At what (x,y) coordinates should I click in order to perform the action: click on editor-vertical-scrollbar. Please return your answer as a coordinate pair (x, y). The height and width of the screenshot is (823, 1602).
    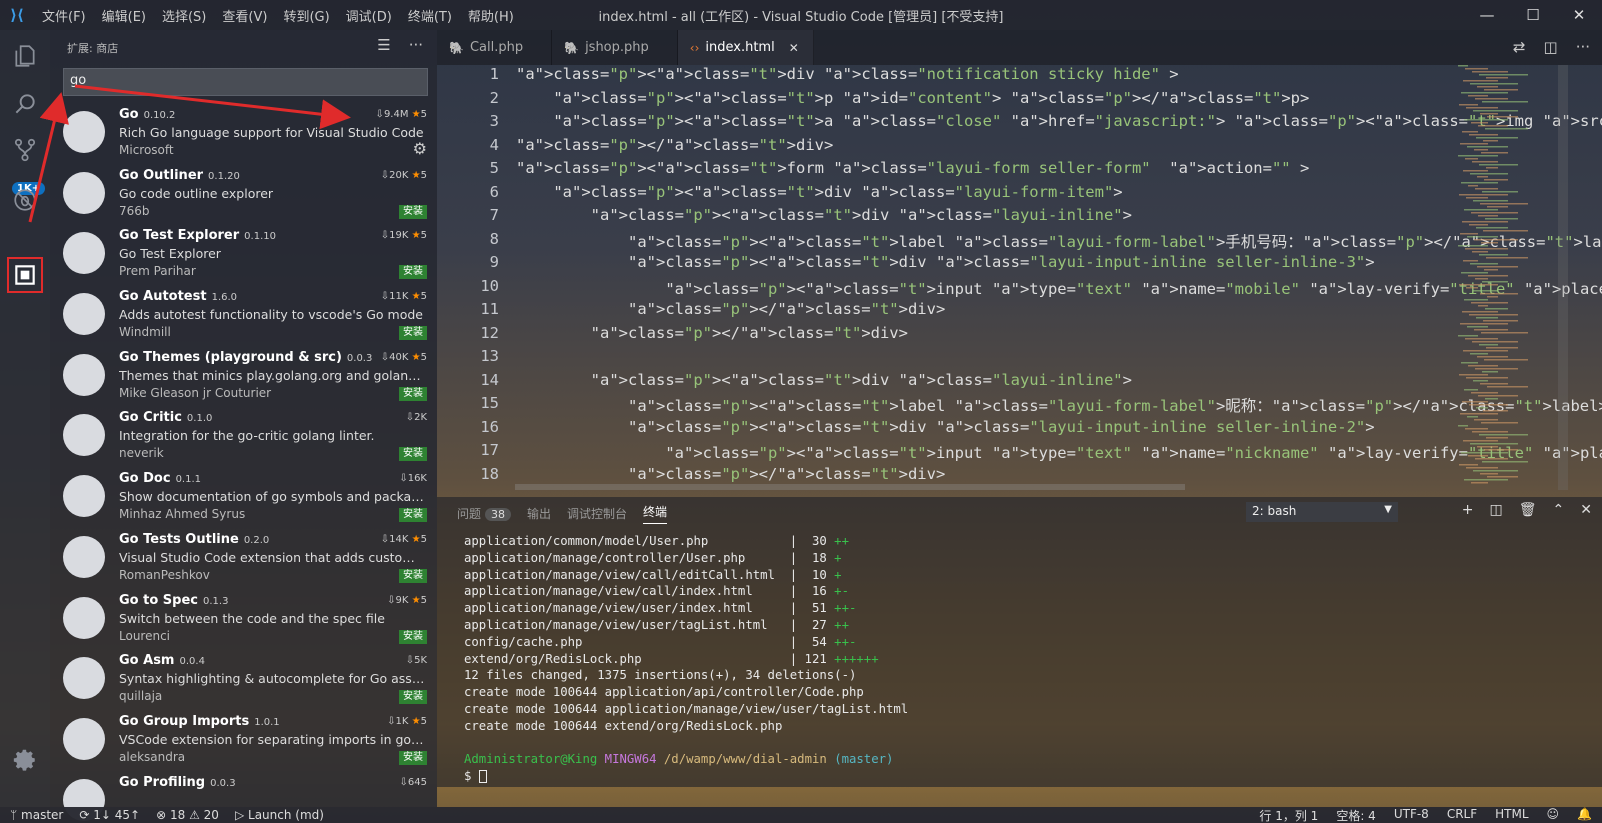
    Looking at the image, I should click on (1563, 277).